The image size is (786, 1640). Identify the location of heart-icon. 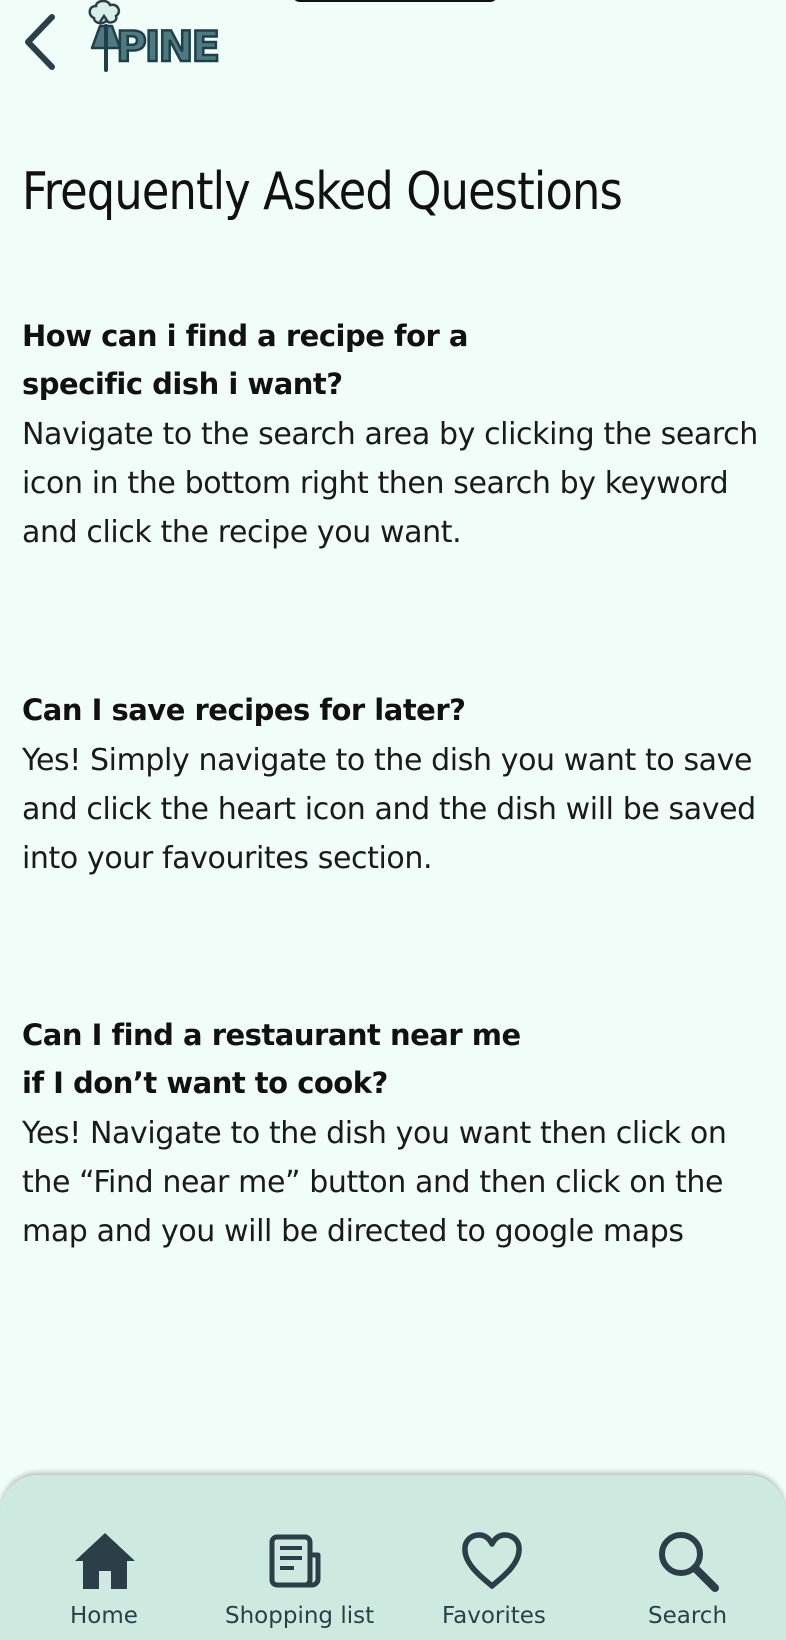
(492, 1561).